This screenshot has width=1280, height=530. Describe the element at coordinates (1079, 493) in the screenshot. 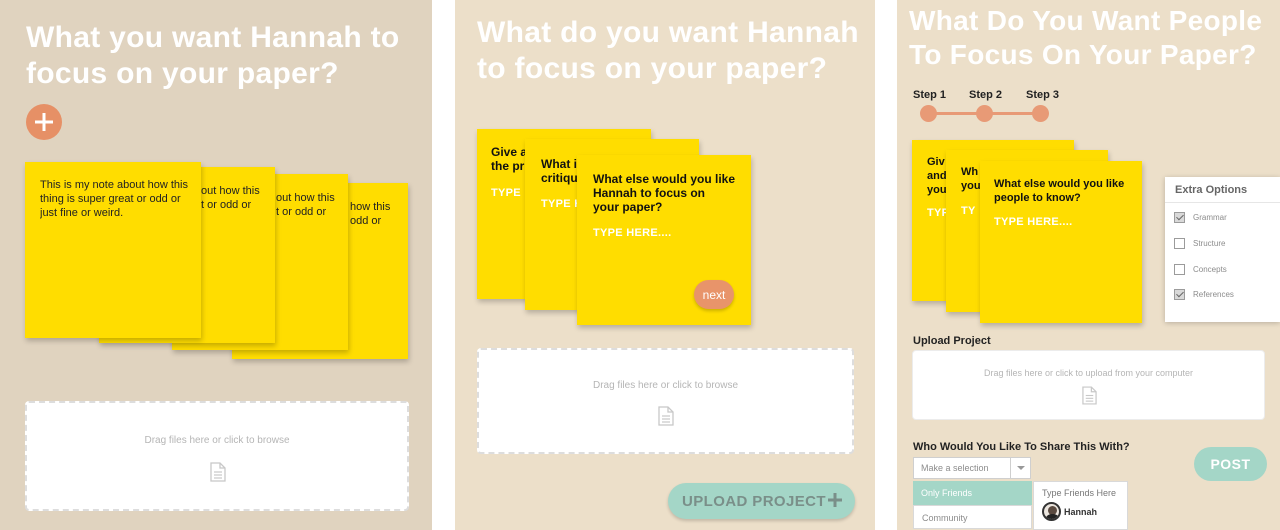

I see `friends-input: Type Friends Here` at that location.